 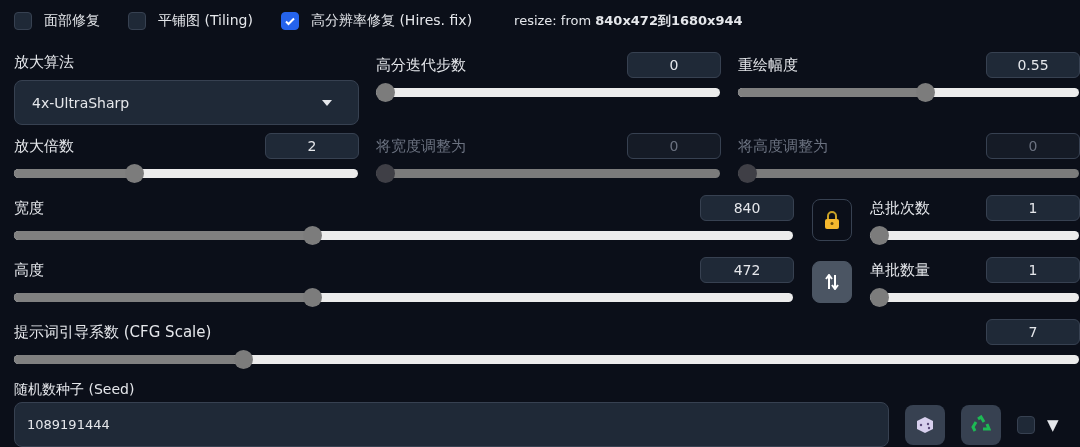 I want to click on checkbox-label: 高分辨率修复 (Hires. fix), so click(x=391, y=21).